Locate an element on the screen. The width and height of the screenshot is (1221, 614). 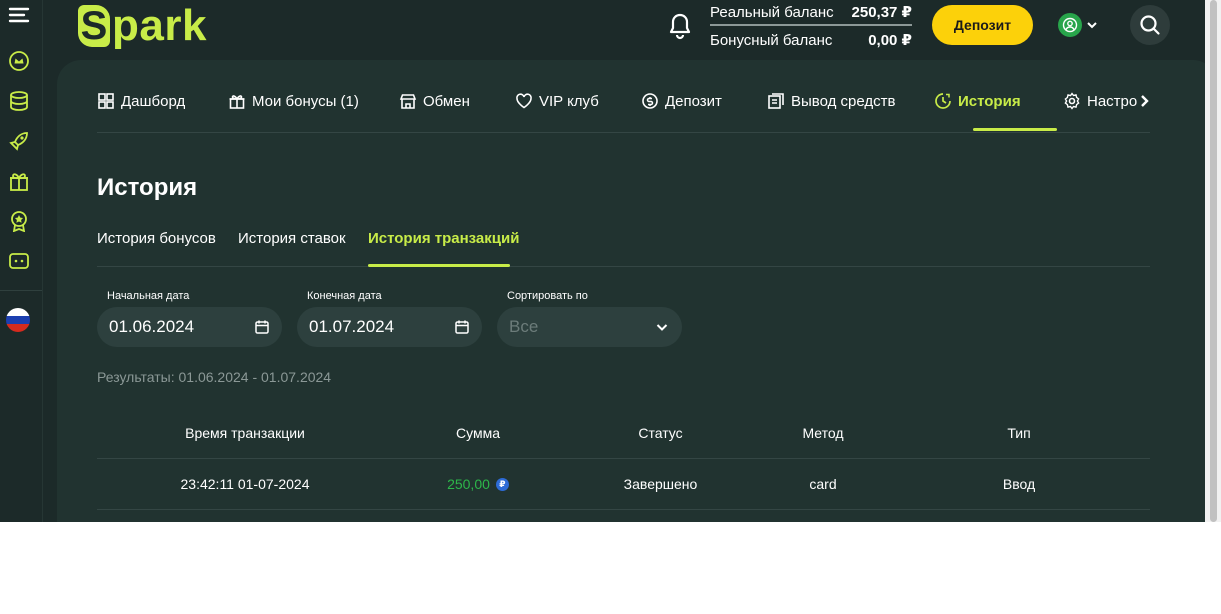
page-scrollbar is located at coordinates (1213, 261).